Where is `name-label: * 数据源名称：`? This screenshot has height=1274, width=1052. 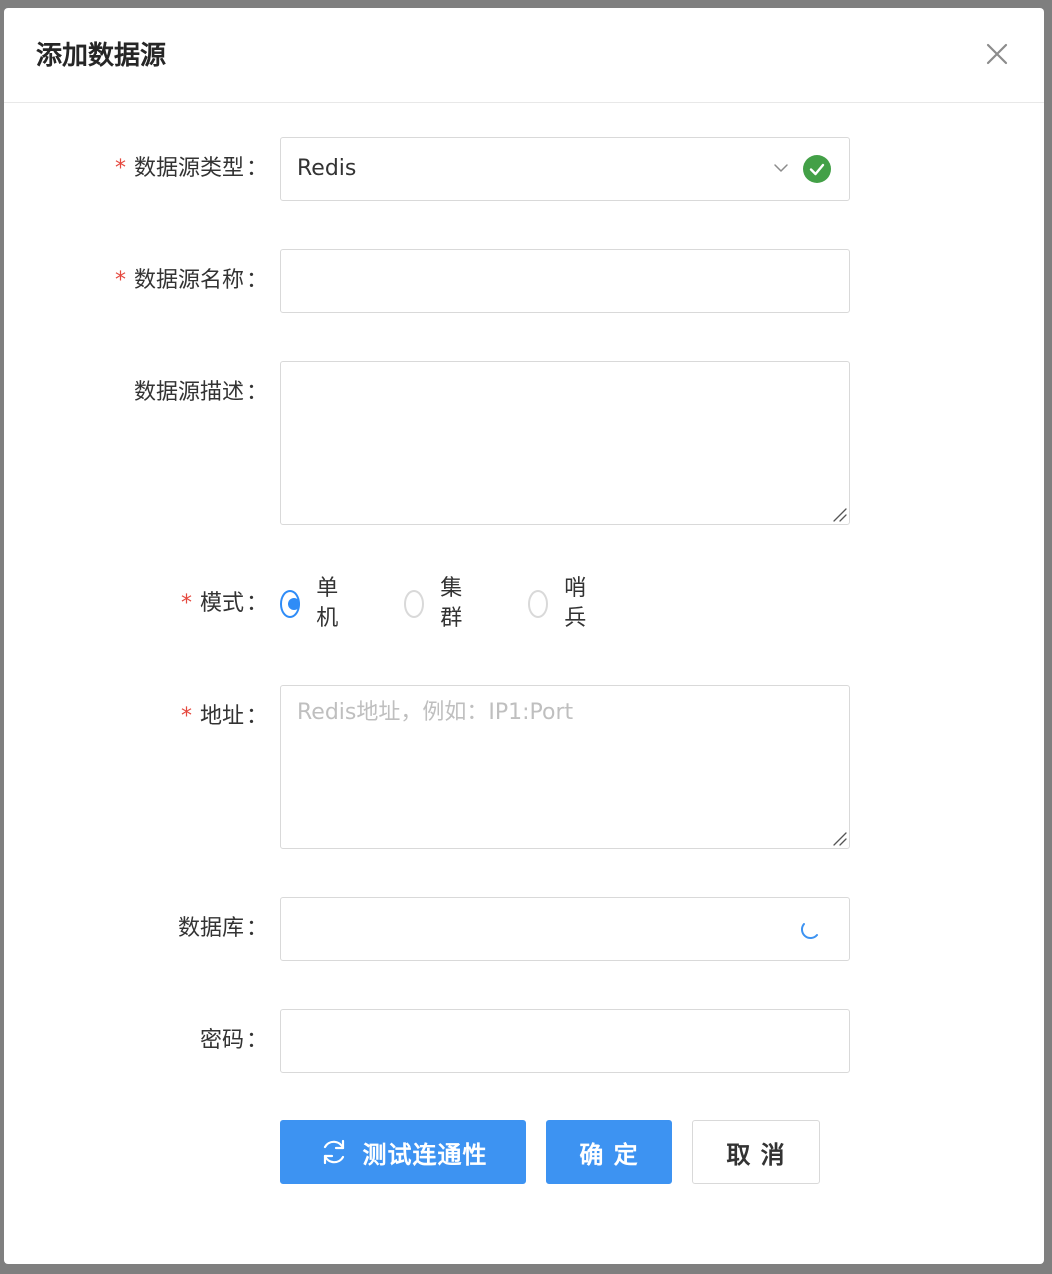 name-label: * 数据源名称： is located at coordinates (191, 280).